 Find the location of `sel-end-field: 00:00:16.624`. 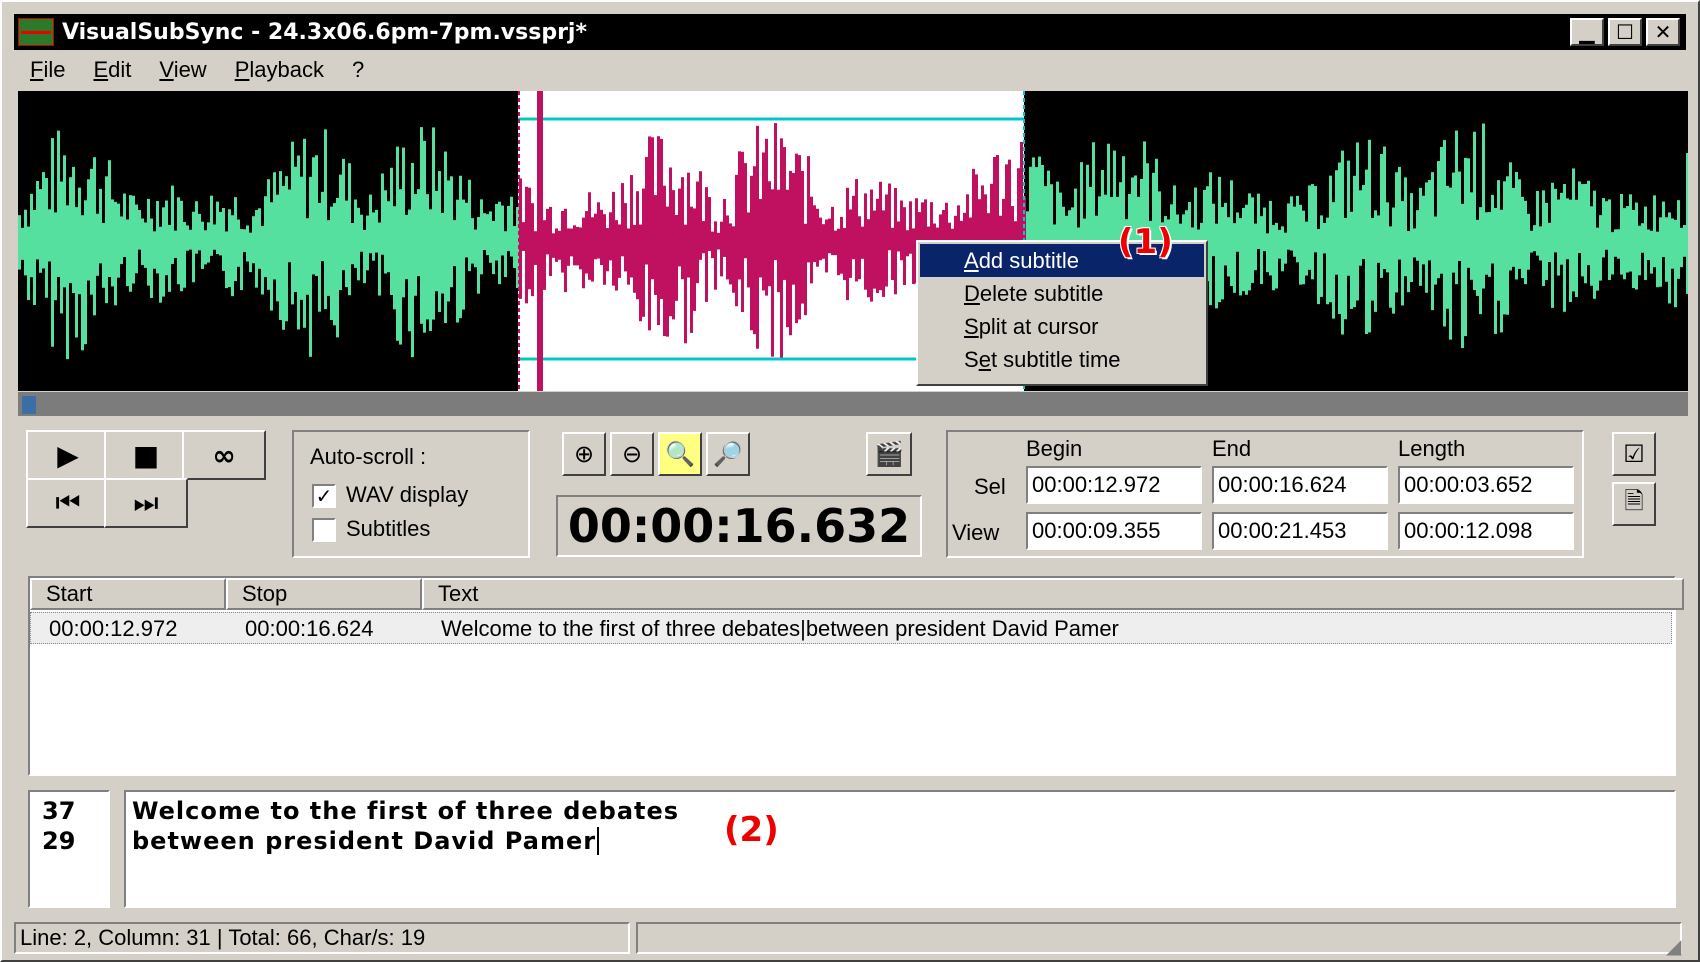

sel-end-field: 00:00:16.624 is located at coordinates (1300, 485).